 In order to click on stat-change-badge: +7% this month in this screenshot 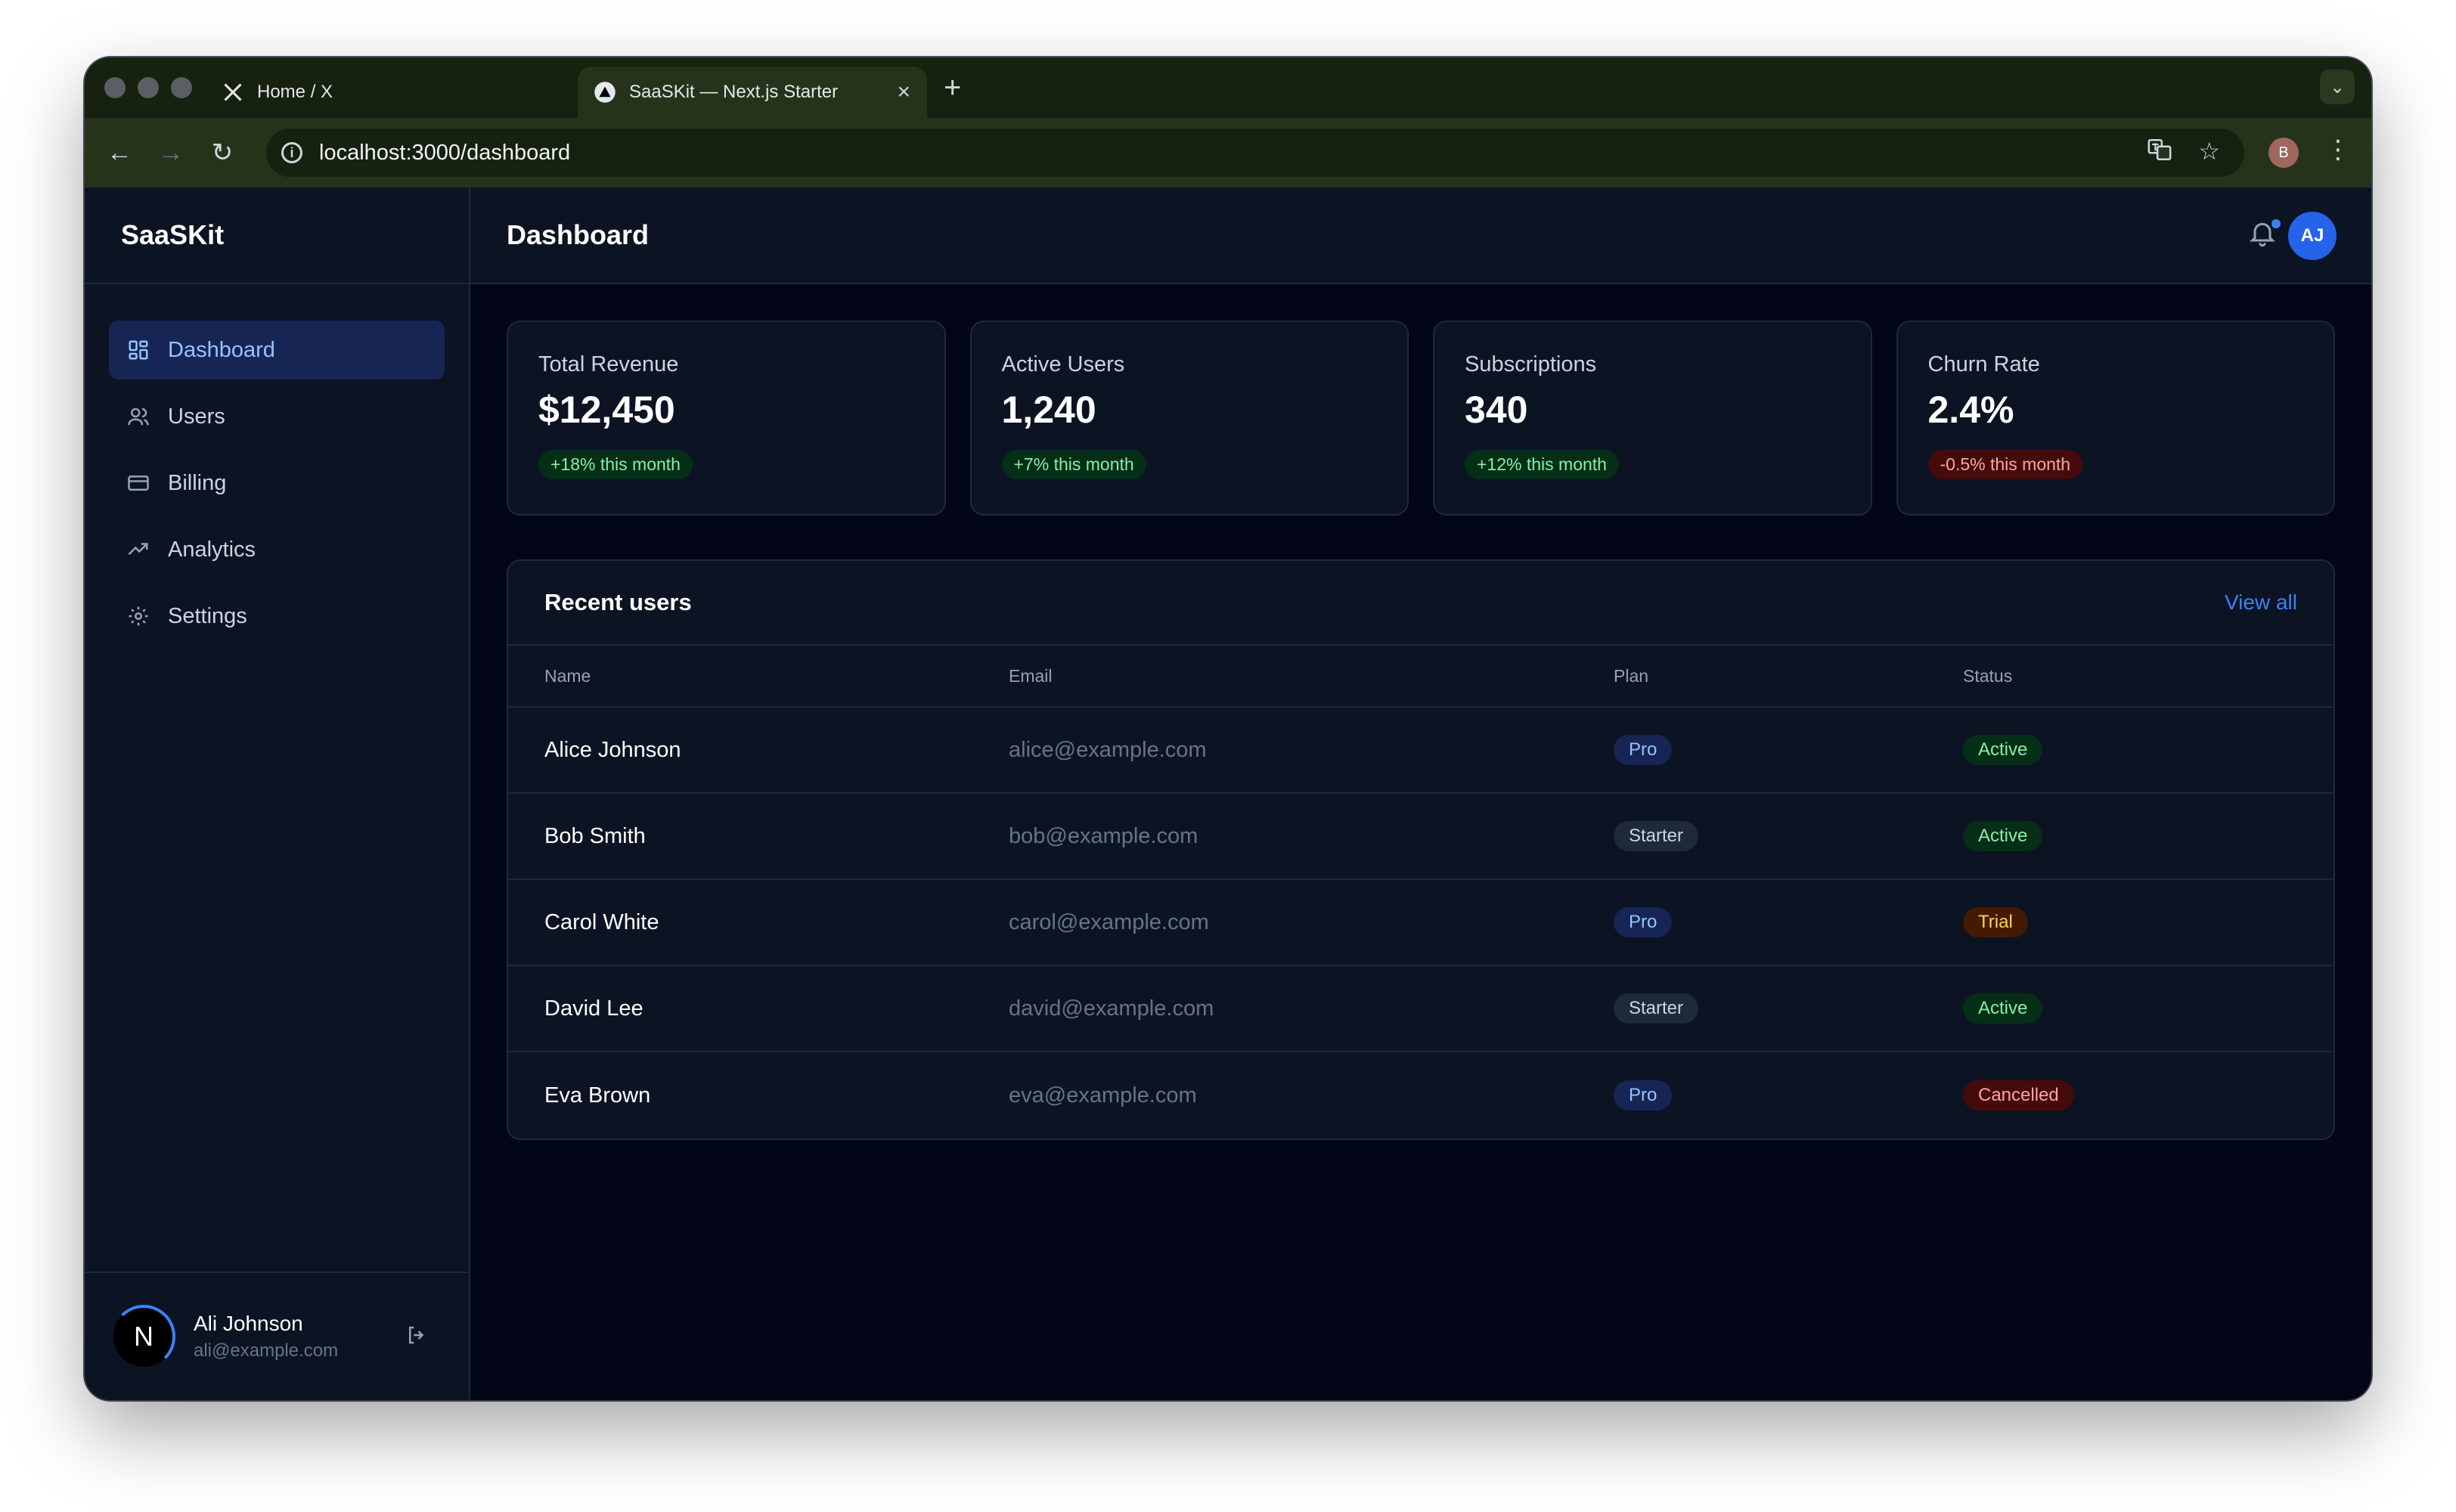, I will do `click(1073, 465)`.